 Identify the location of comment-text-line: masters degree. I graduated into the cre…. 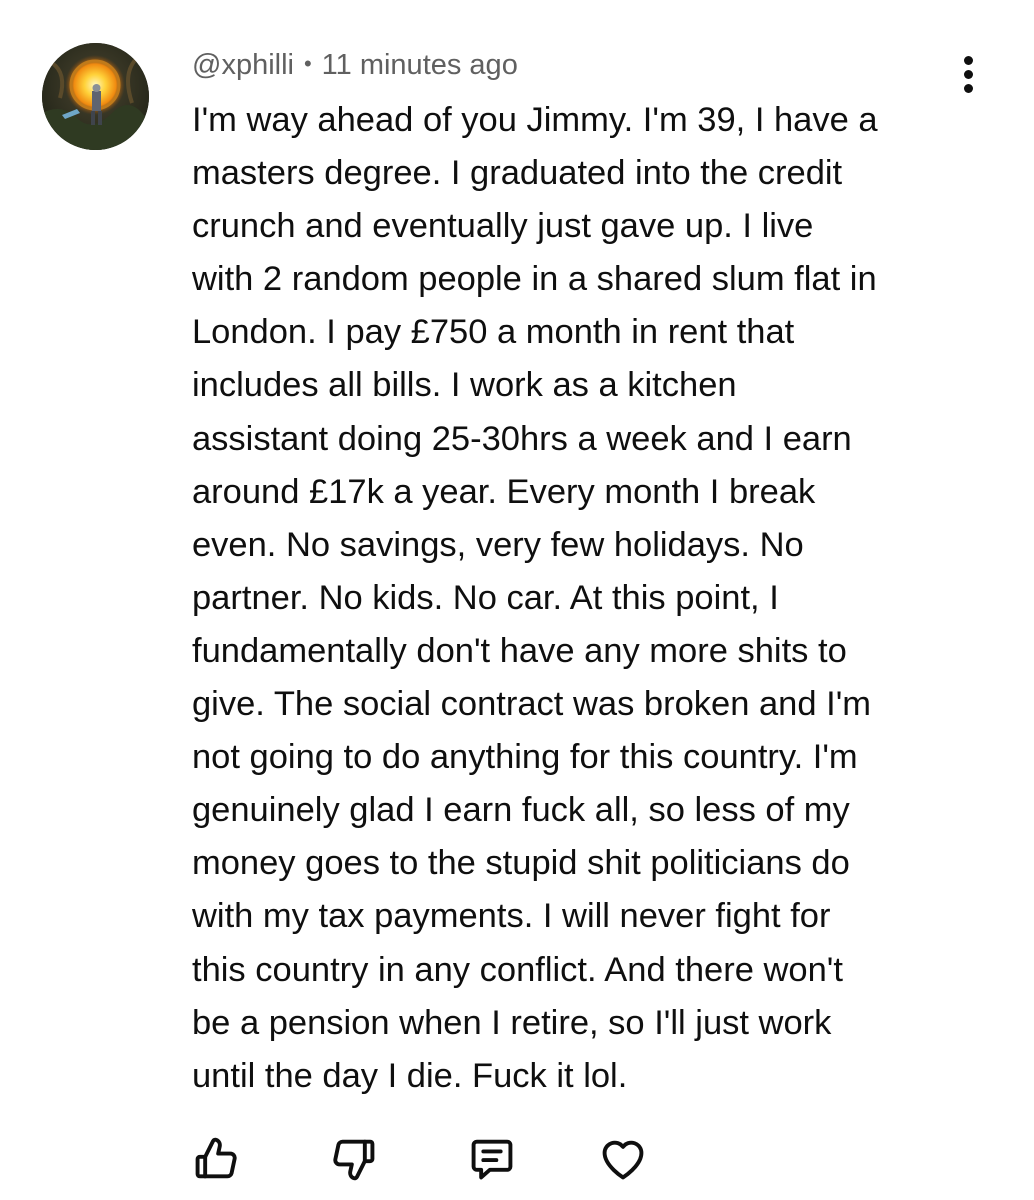
(517, 173).